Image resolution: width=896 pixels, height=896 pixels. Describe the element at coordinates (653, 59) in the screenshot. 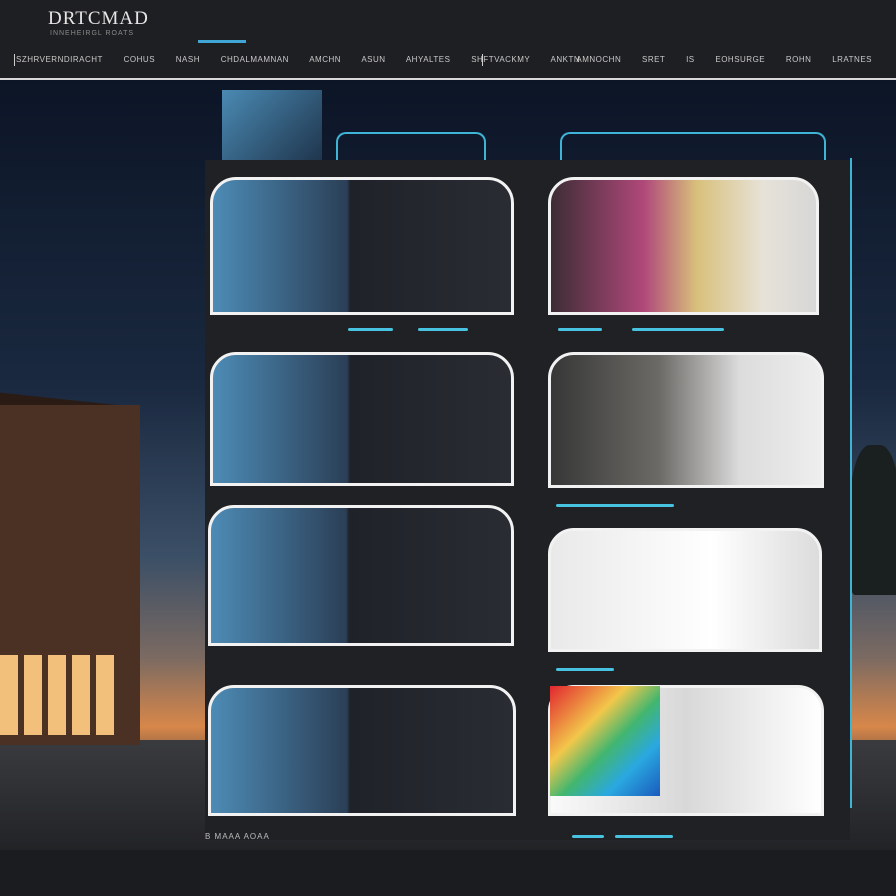

I see `nav-right-item-2: SRET` at that location.